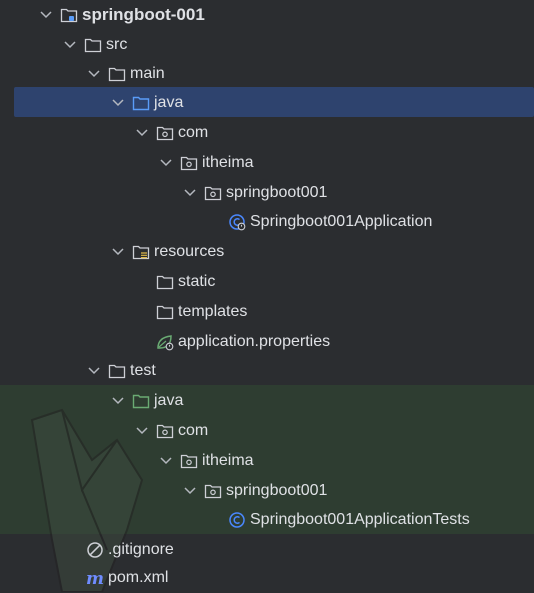 This screenshot has height=593, width=534. What do you see at coordinates (165, 342) in the screenshot?
I see `spring-properties-icon` at bounding box center [165, 342].